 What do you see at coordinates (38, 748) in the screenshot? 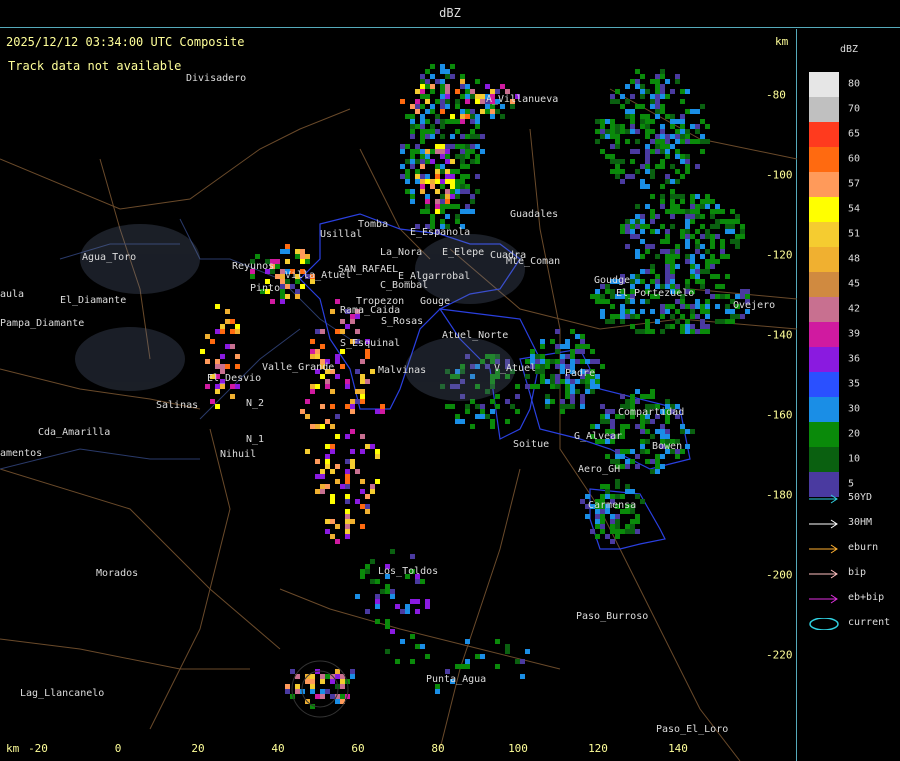
I see `x-tick: -20` at bounding box center [38, 748].